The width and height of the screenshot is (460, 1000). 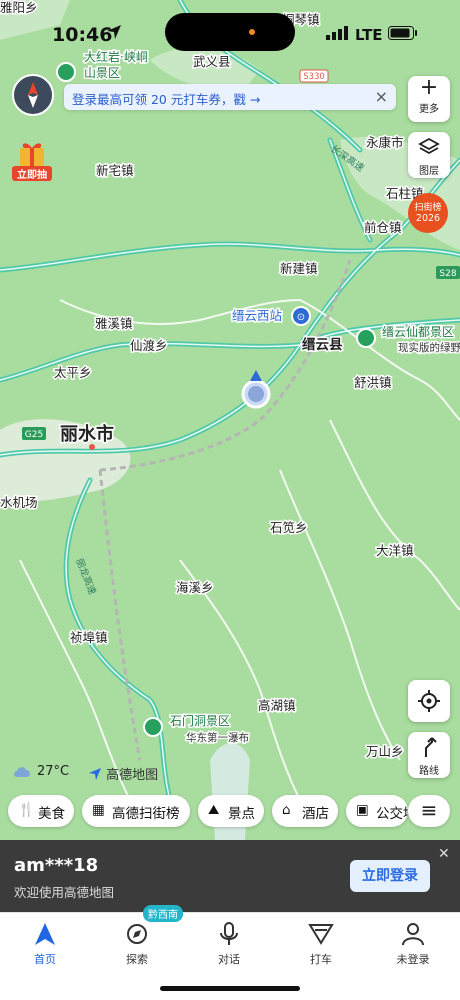 What do you see at coordinates (82, 35) in the screenshot?
I see `status-time: 10:46` at bounding box center [82, 35].